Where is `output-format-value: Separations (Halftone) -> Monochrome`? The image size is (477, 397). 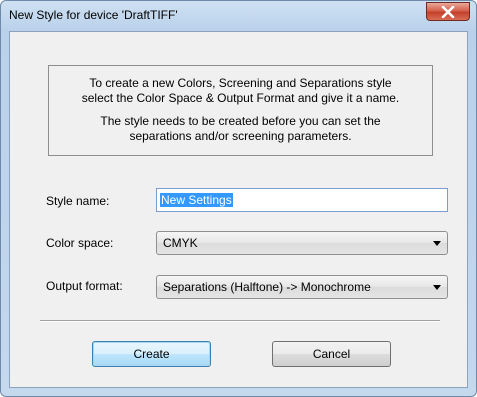
output-format-value: Separations (Halftone) -> Monochrome is located at coordinates (267, 287).